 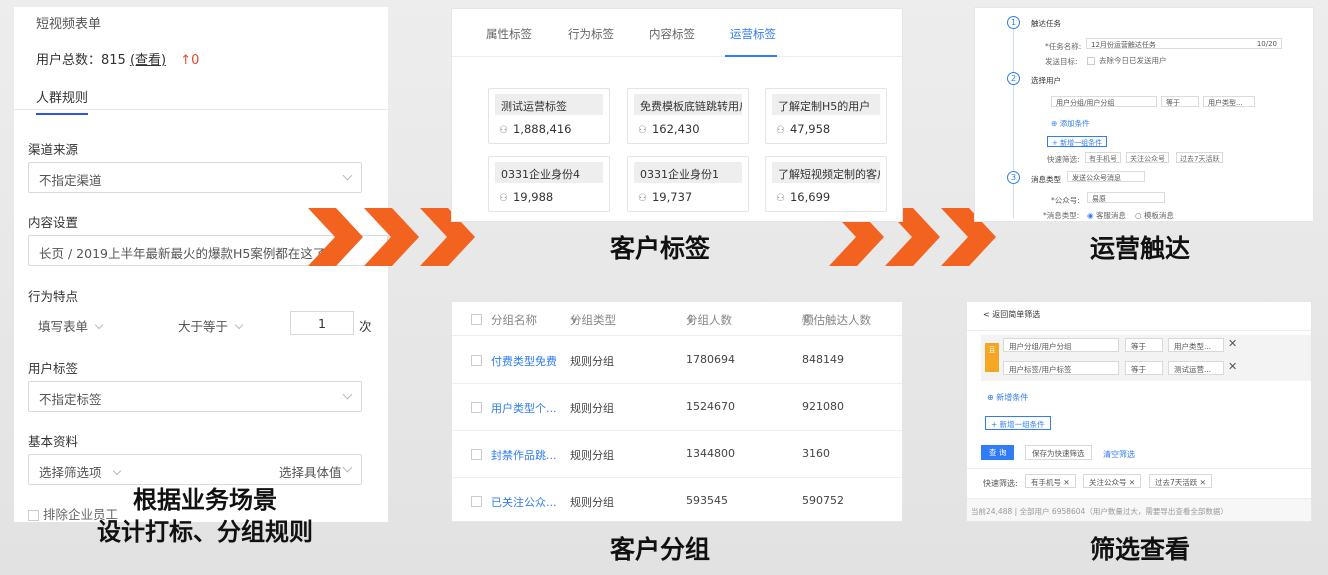 What do you see at coordinates (1061, 345) in the screenshot?
I see `condition-field-select: 用户分组/用户分组` at bounding box center [1061, 345].